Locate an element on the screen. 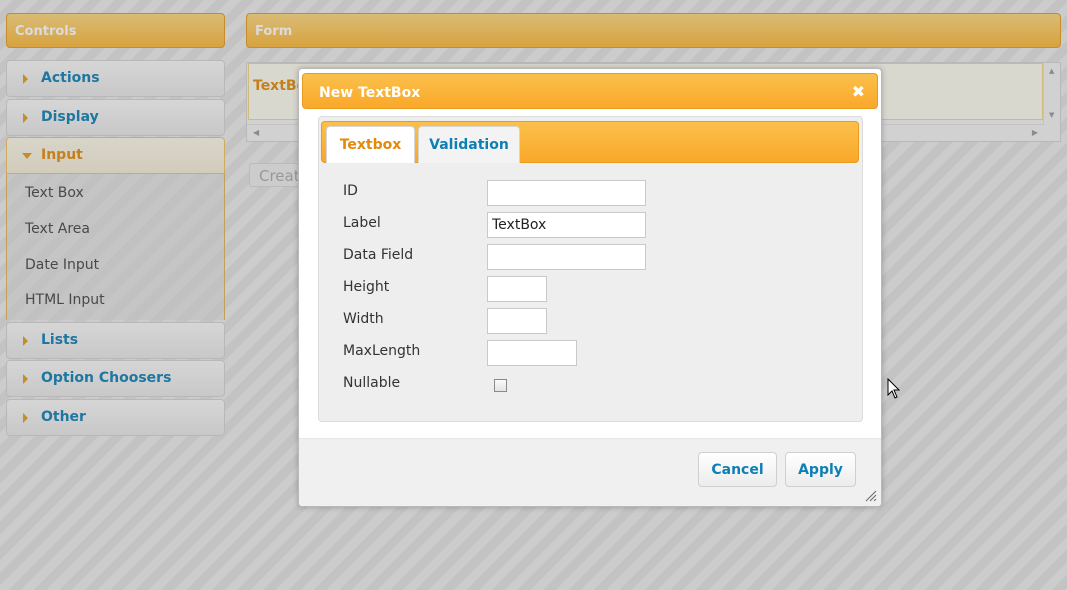 The height and width of the screenshot is (590, 1067). tab-textbox: Textbox is located at coordinates (370, 144).